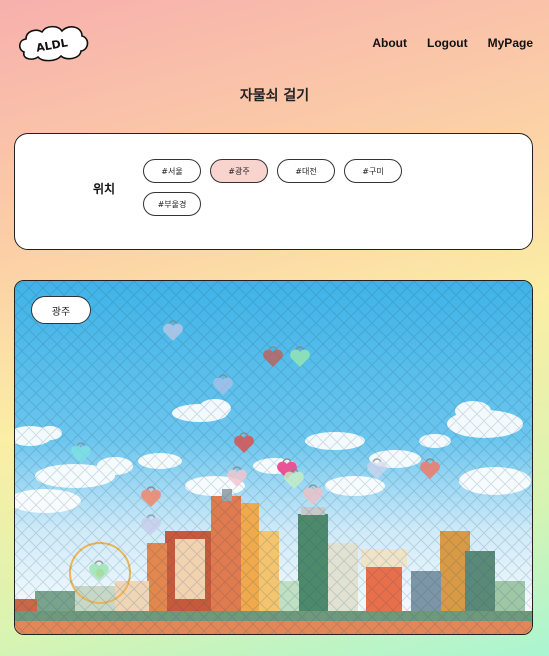 The height and width of the screenshot is (656, 549). I want to click on selected-region-pill: 광주, so click(61, 310).